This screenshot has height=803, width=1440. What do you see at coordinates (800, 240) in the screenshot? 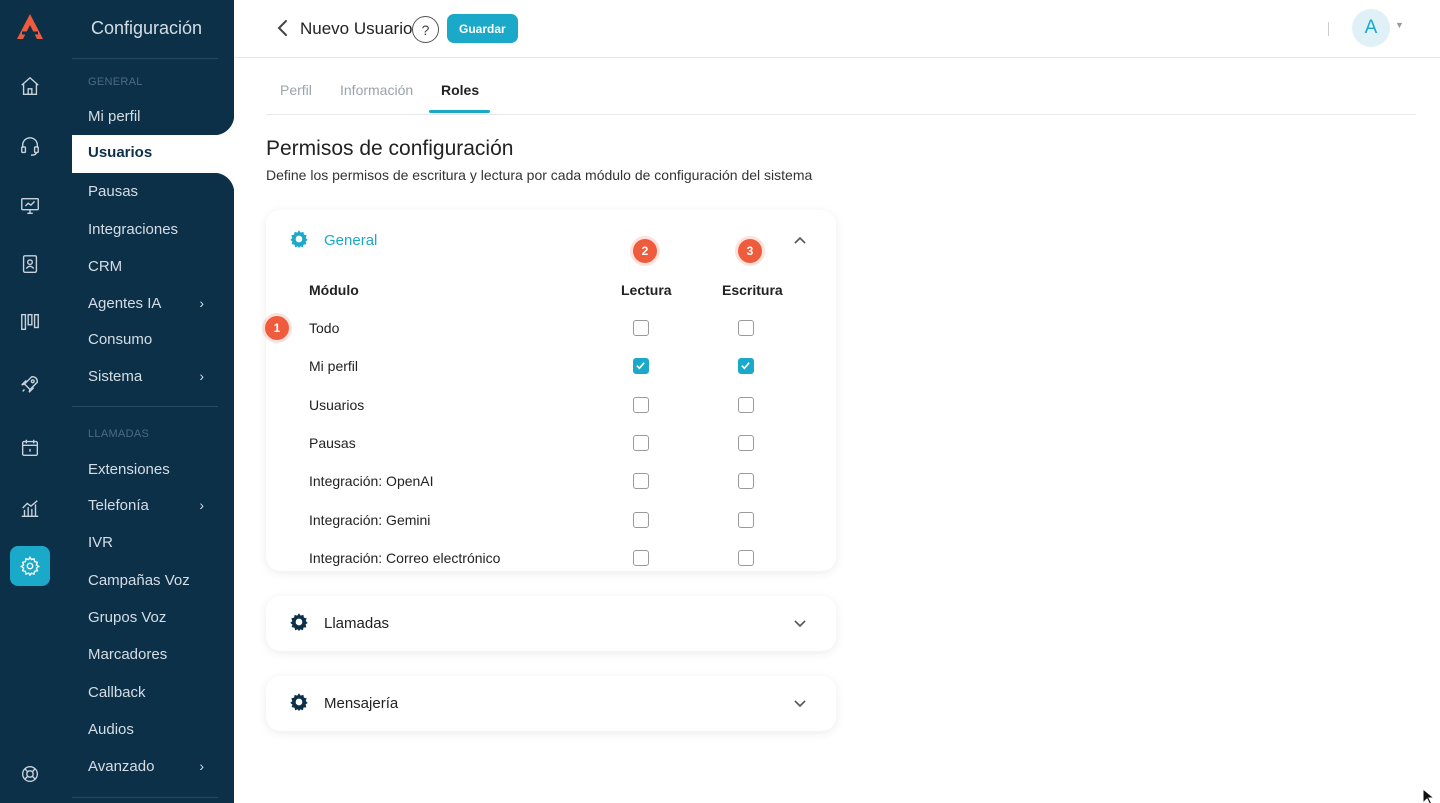
I see `chevron-up-icon` at bounding box center [800, 240].